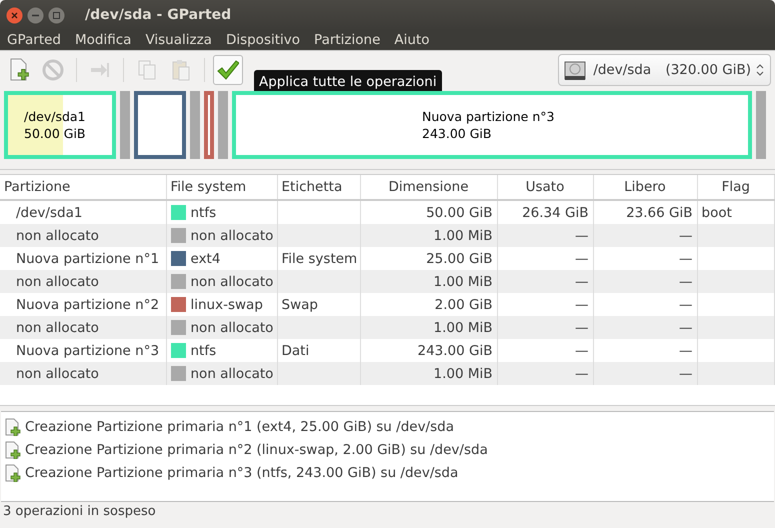  What do you see at coordinates (735, 187) in the screenshot?
I see `column-header: Flag` at bounding box center [735, 187].